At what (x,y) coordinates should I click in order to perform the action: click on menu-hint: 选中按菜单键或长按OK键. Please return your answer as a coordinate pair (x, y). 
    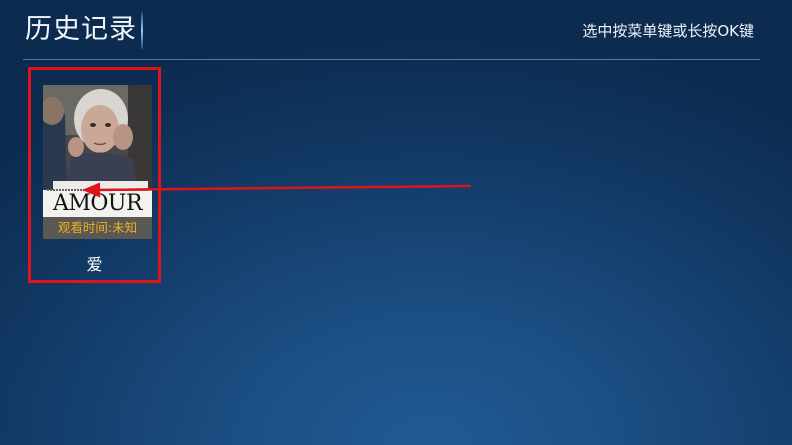
    Looking at the image, I should click on (668, 31).